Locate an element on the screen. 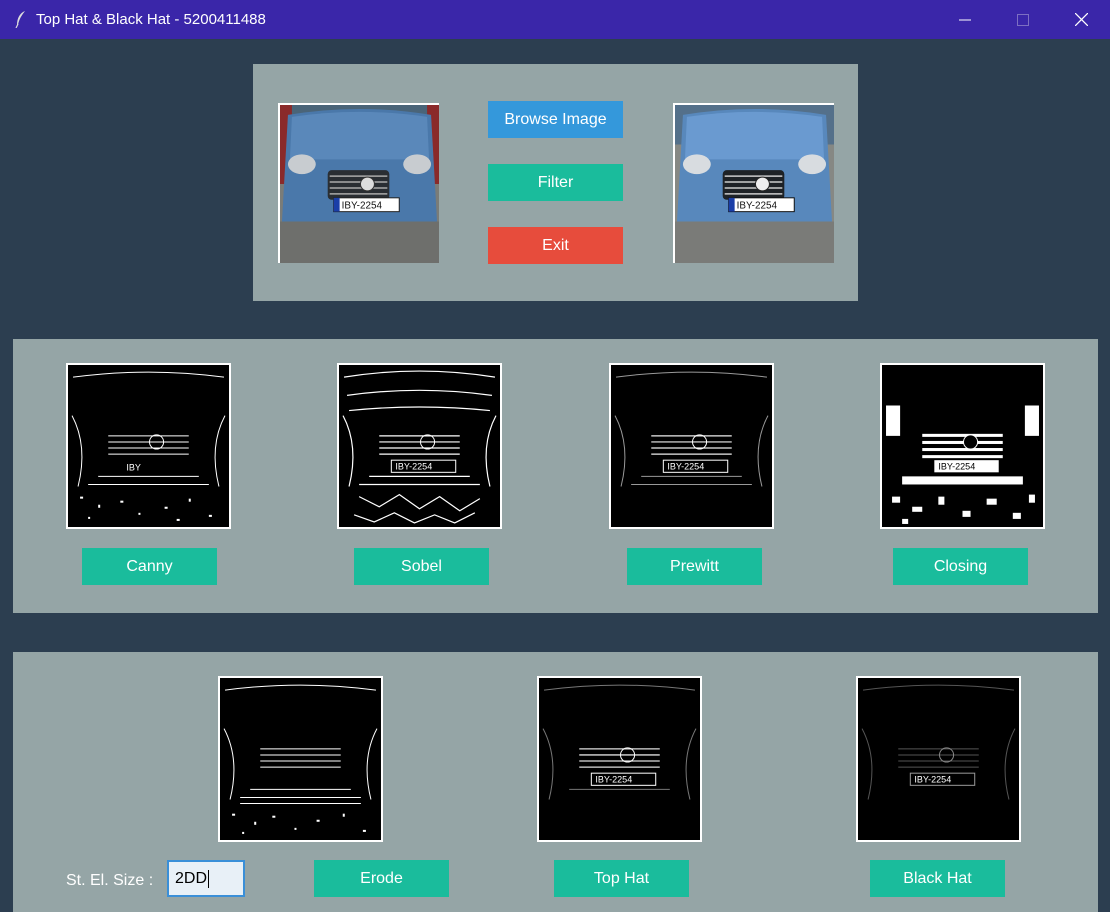 The image size is (1110, 912). black-hat-button: Black Hat is located at coordinates (937, 878).